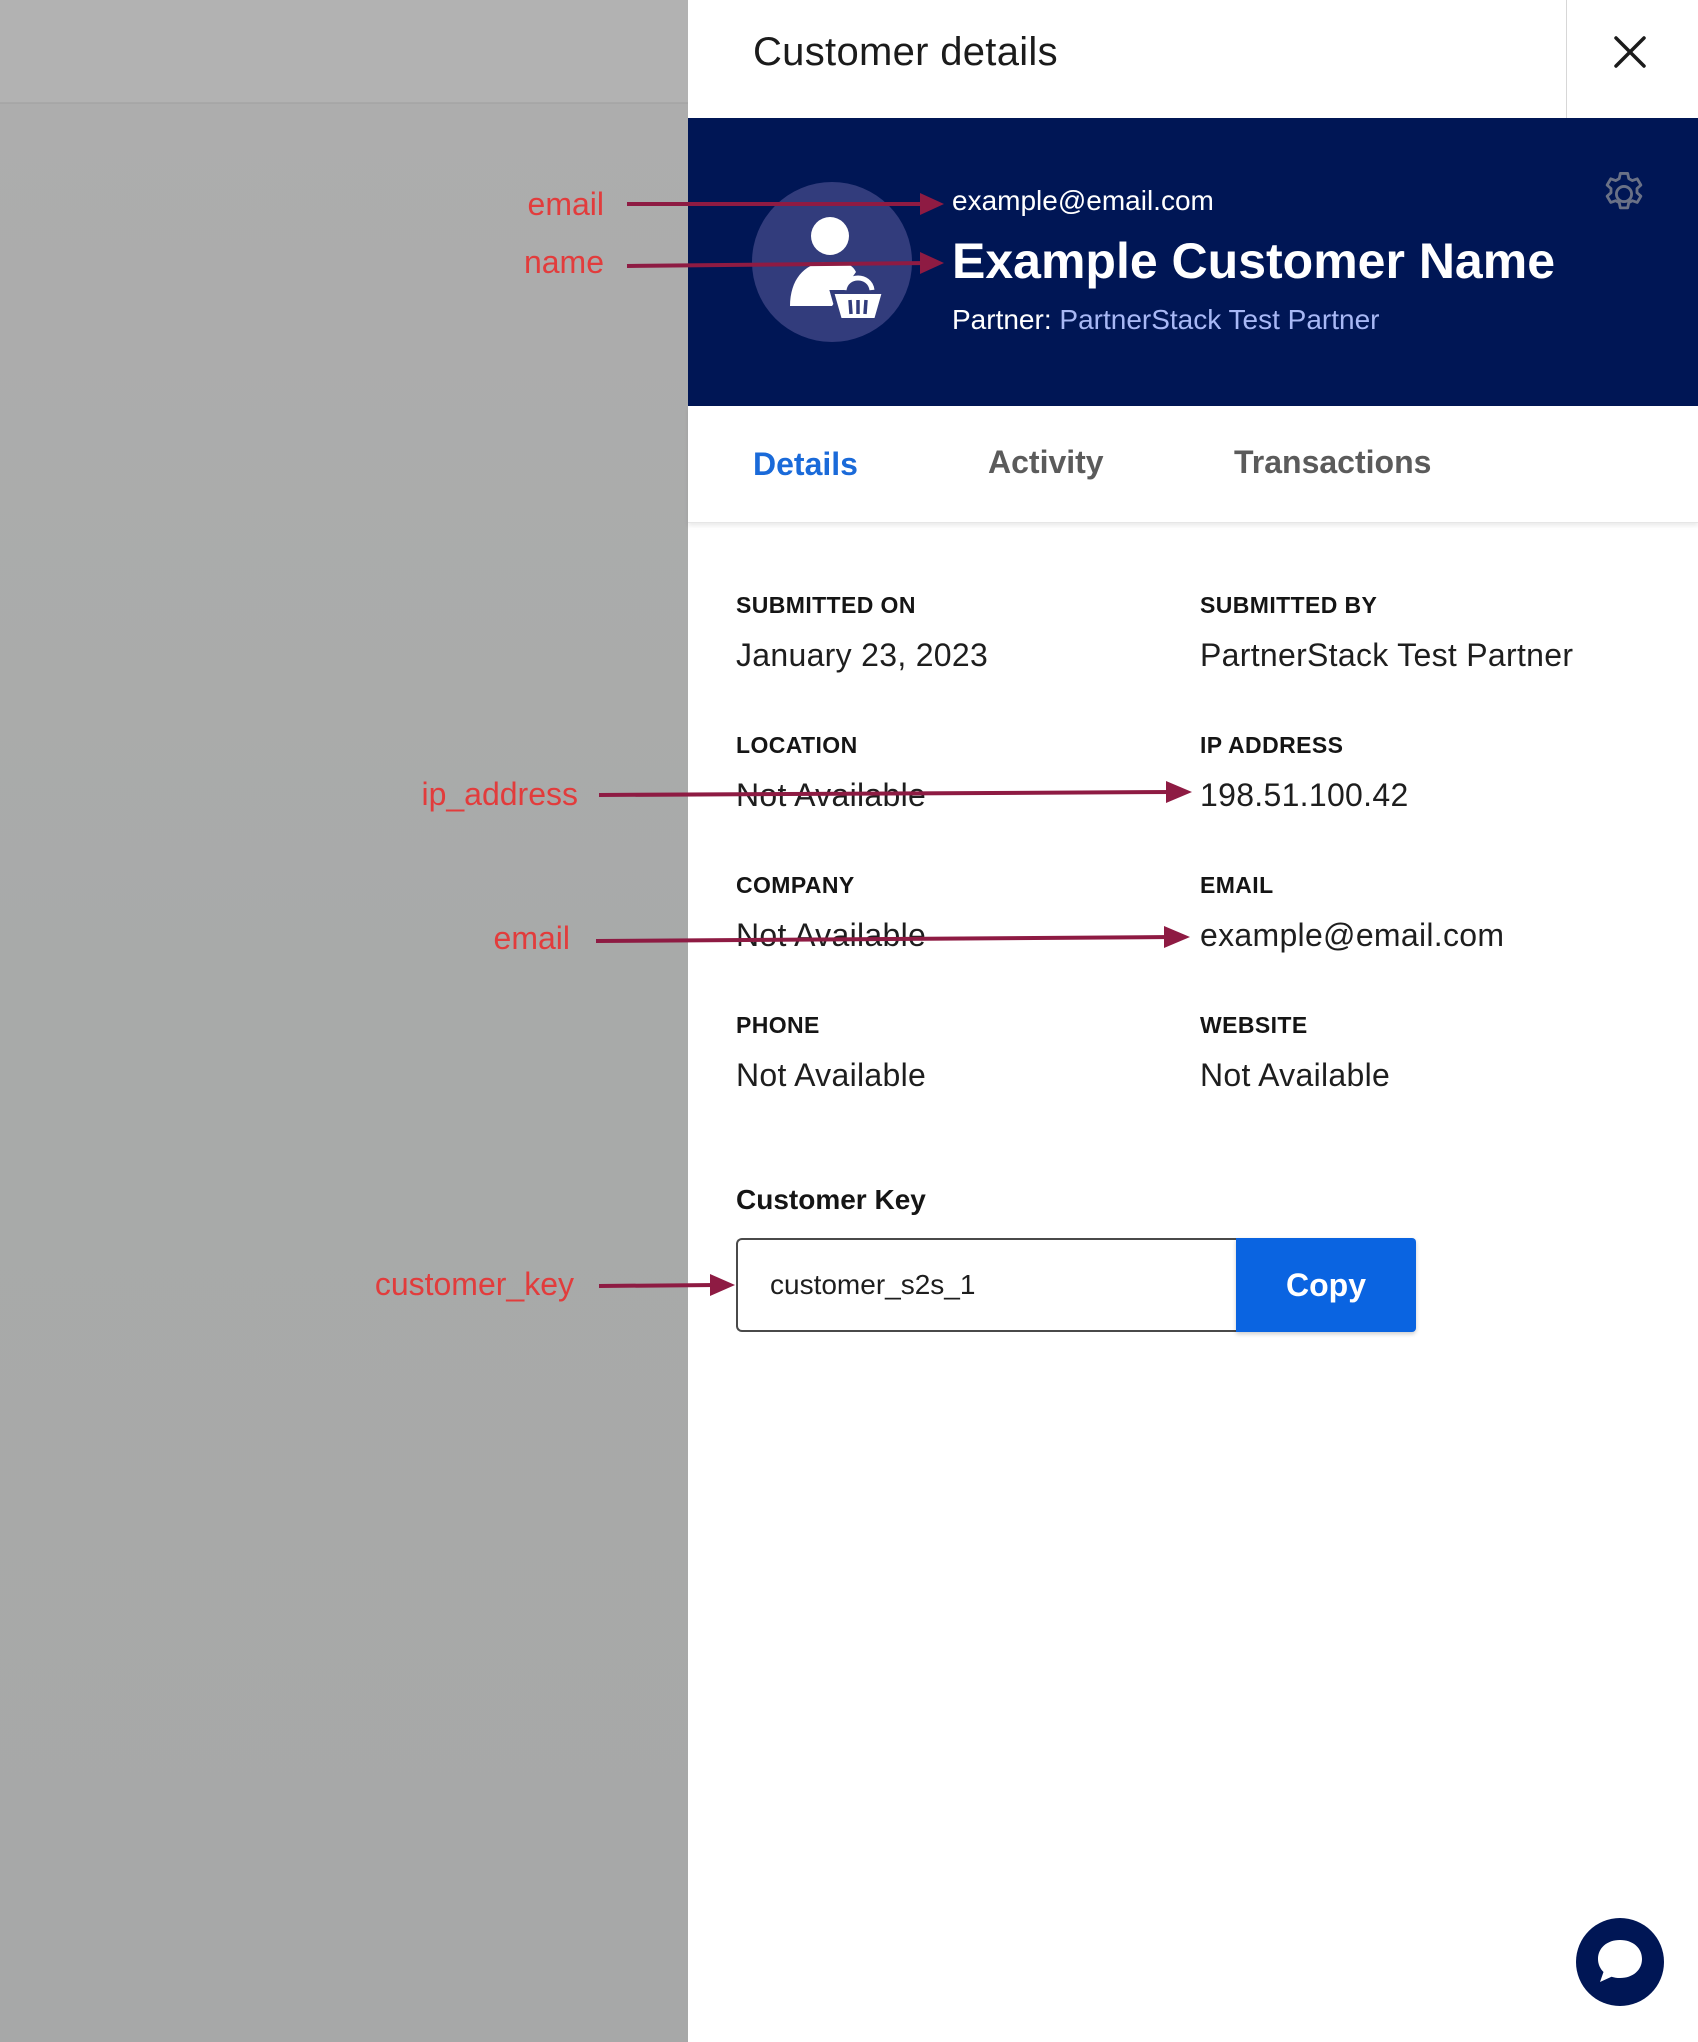  What do you see at coordinates (884, 939) in the screenshot?
I see `arrow-email-field` at bounding box center [884, 939].